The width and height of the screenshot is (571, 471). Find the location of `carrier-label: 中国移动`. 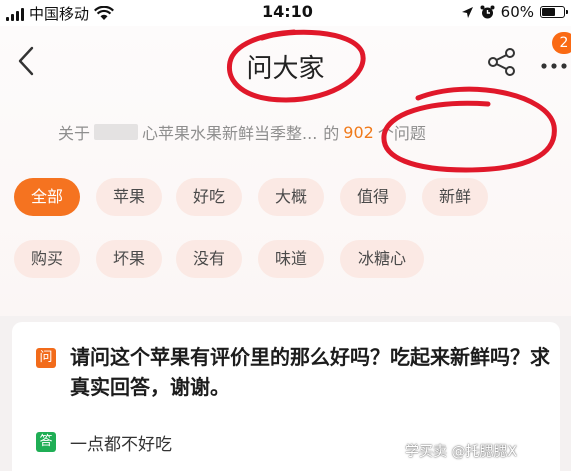

carrier-label: 中国移动 is located at coordinates (59, 14).